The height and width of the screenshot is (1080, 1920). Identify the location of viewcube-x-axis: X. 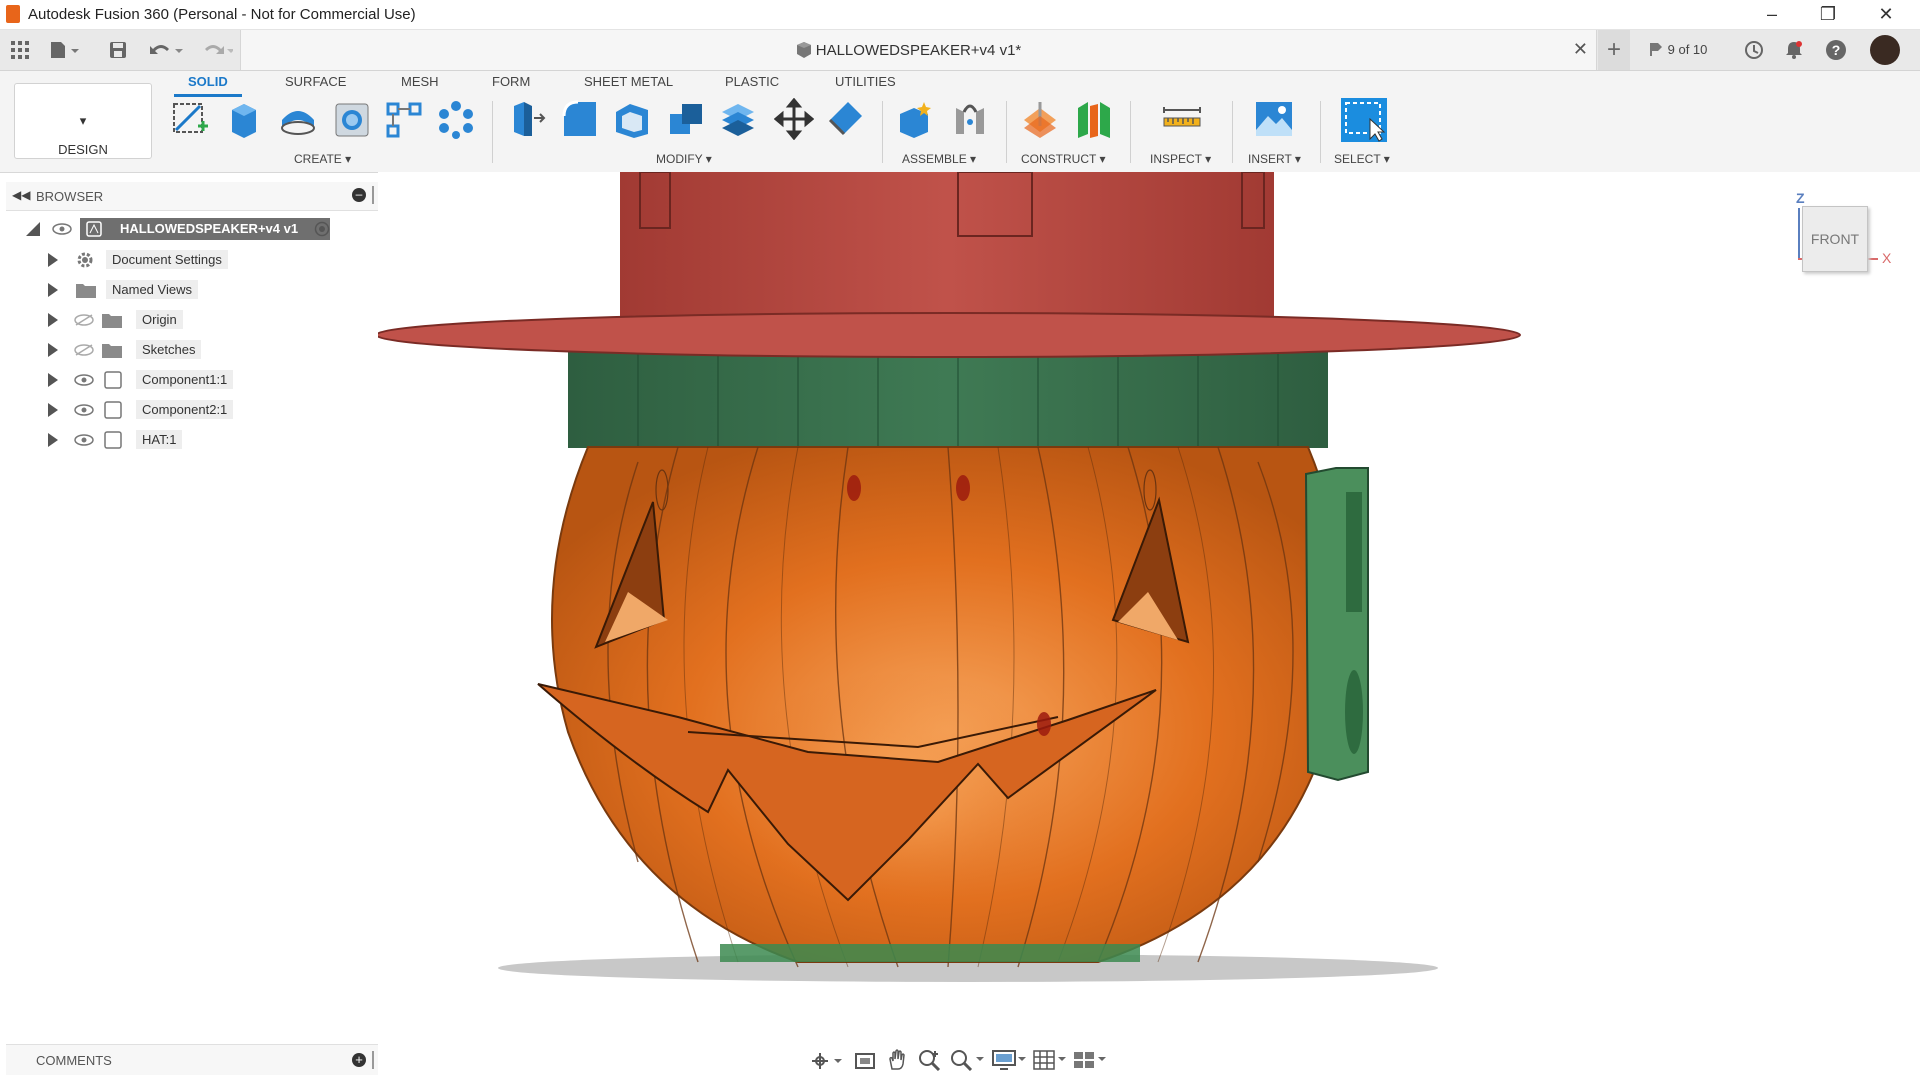
(1887, 258).